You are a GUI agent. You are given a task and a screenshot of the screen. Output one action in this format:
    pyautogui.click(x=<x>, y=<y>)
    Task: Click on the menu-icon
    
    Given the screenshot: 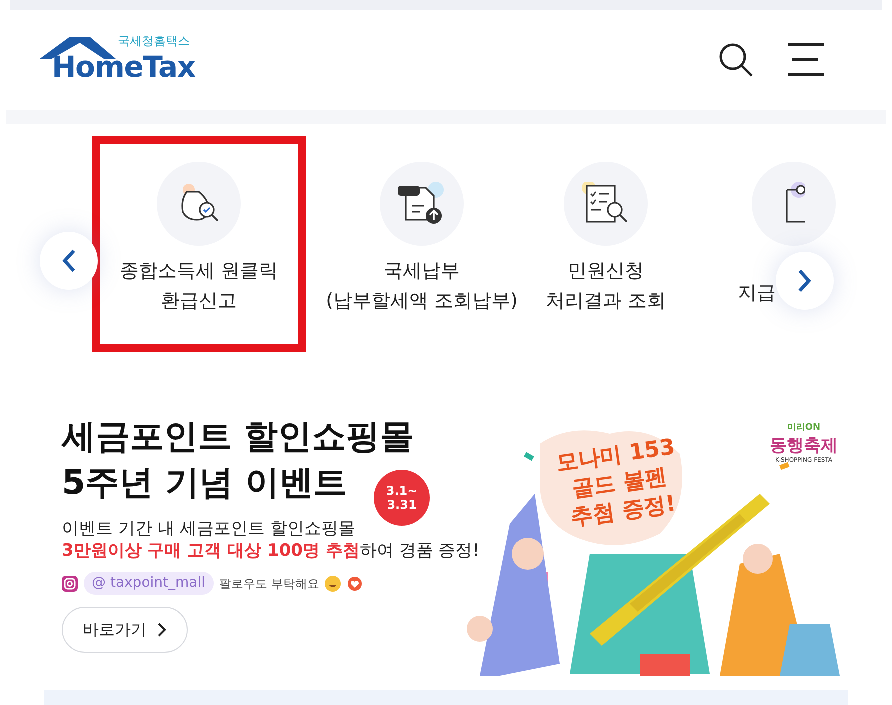 What is the action you would take?
    pyautogui.click(x=807, y=60)
    